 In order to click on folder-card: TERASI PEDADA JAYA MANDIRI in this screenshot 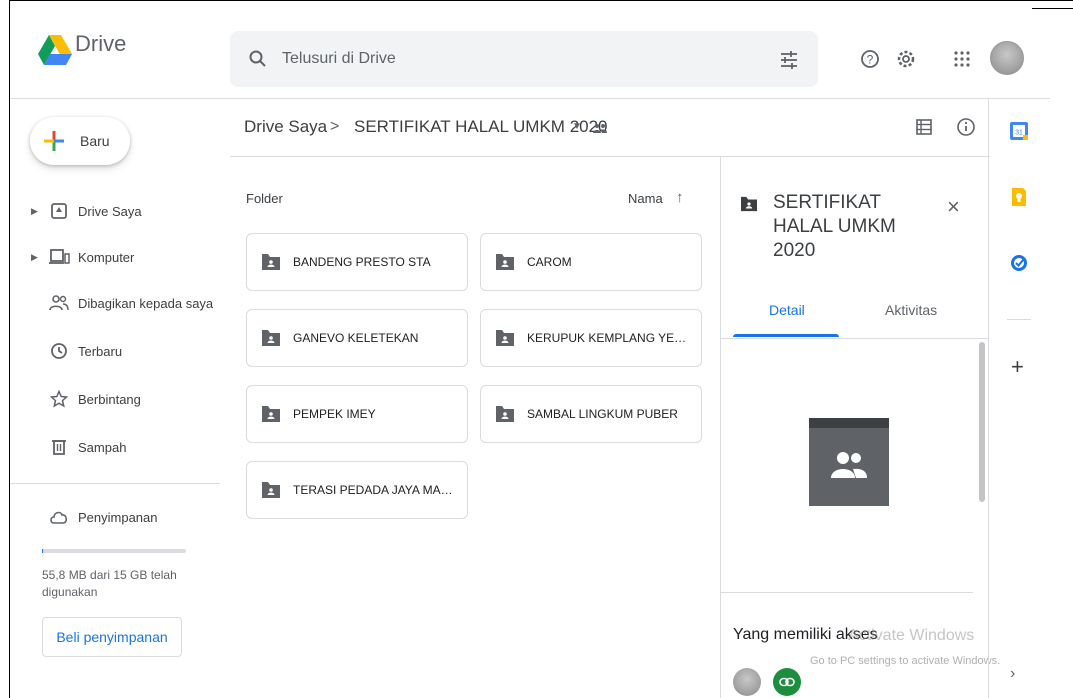, I will do `click(357, 490)`.